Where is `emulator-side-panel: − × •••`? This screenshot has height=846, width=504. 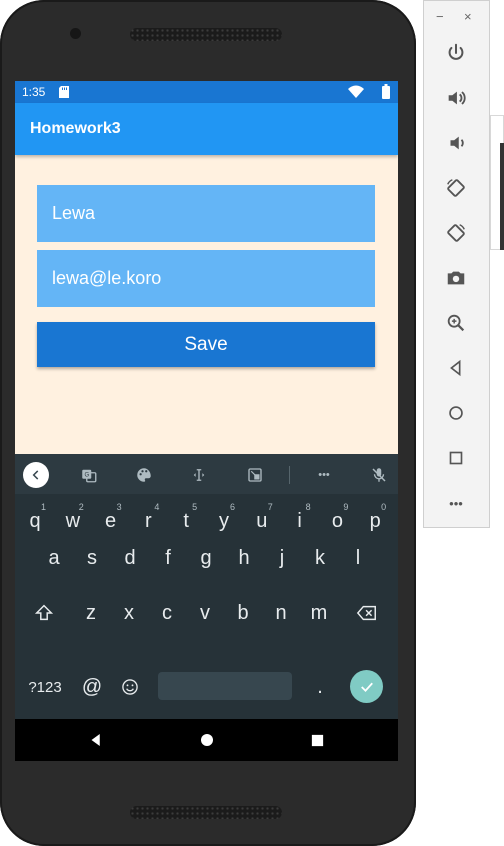 emulator-side-panel: − × ••• is located at coordinates (456, 264).